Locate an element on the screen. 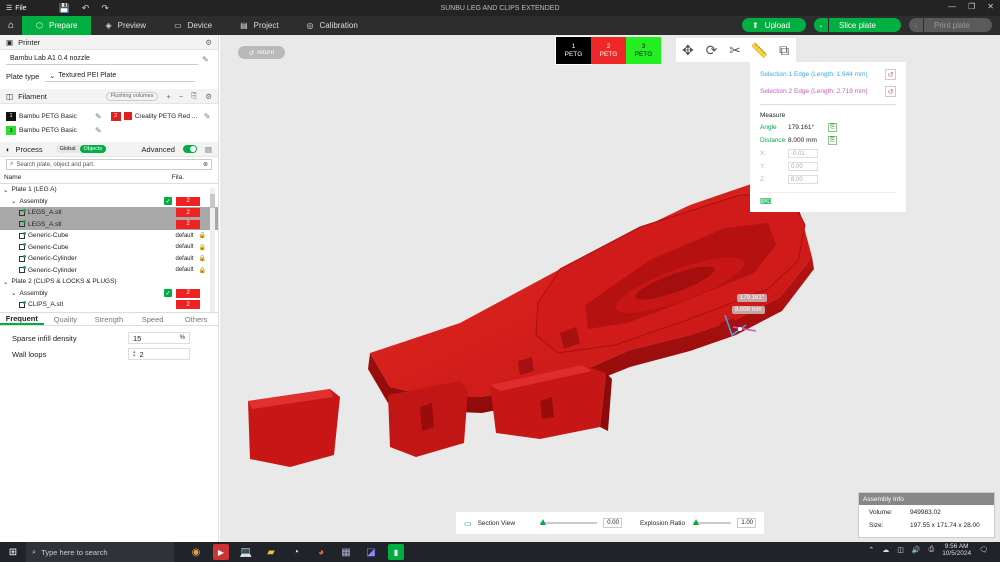 The image size is (1000, 562). z-field: 8.00 is located at coordinates (803, 179).